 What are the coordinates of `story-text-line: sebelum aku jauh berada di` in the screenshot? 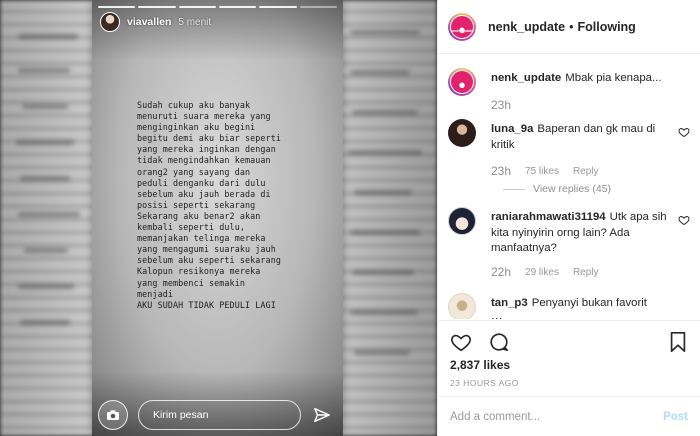 It's located at (204, 193).